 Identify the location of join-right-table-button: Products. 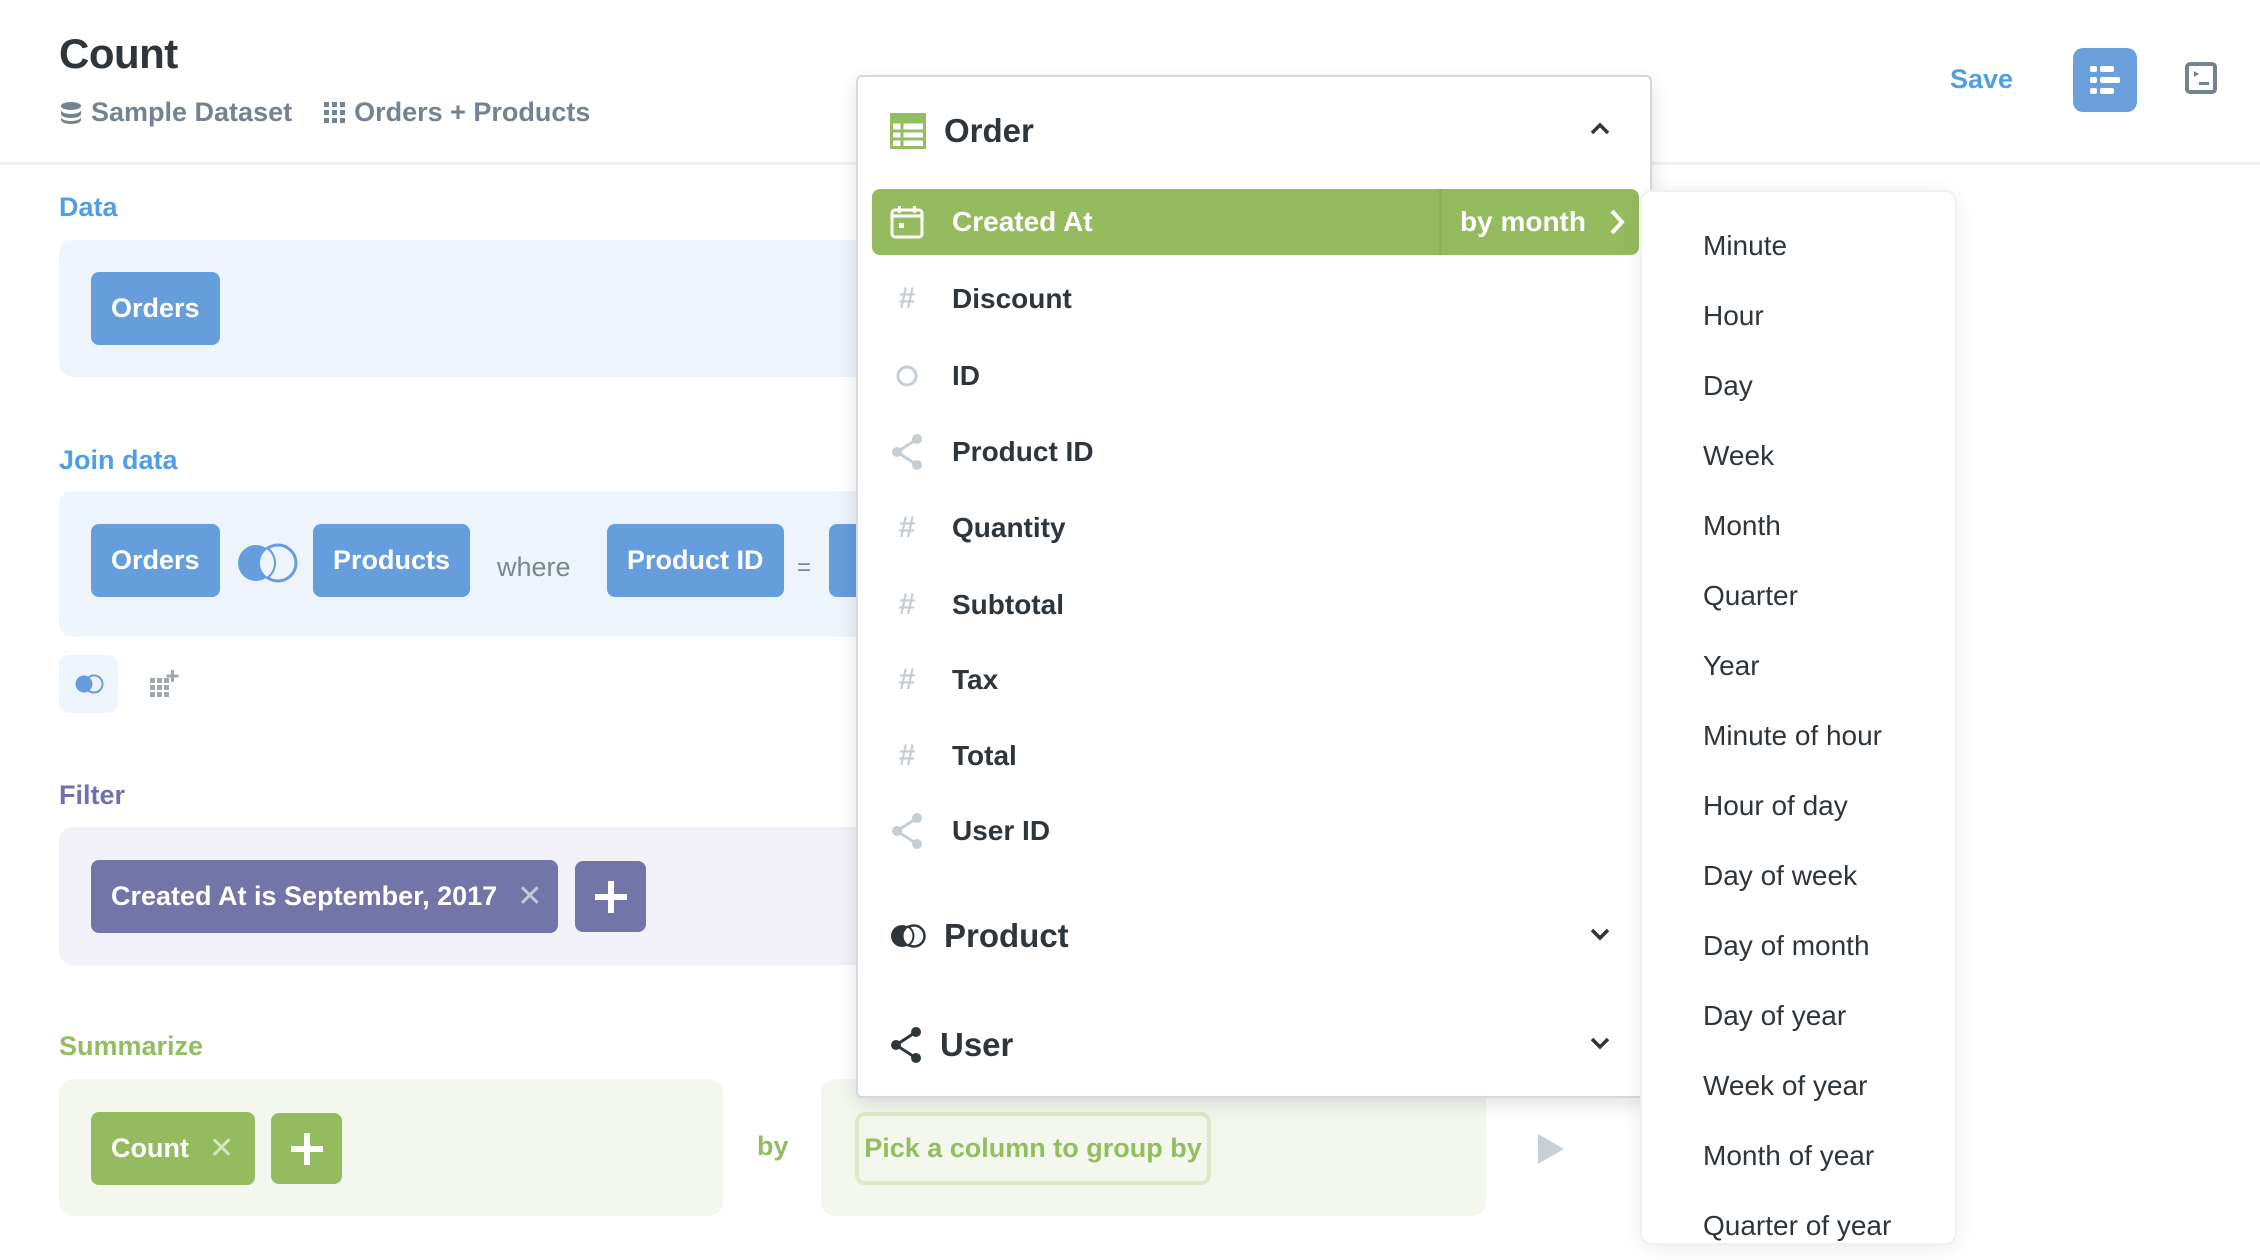
(392, 560).